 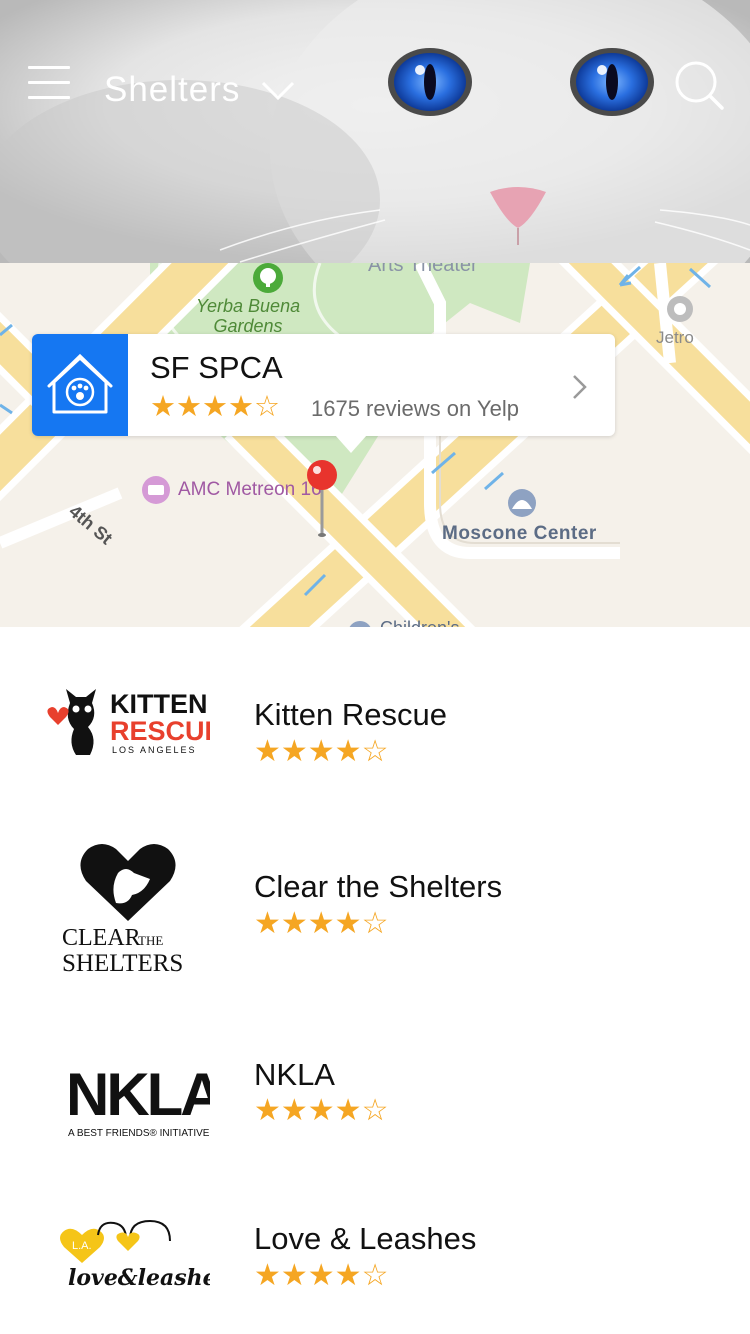 What do you see at coordinates (419, 622) in the screenshot?
I see `map-label-child: Children's` at bounding box center [419, 622].